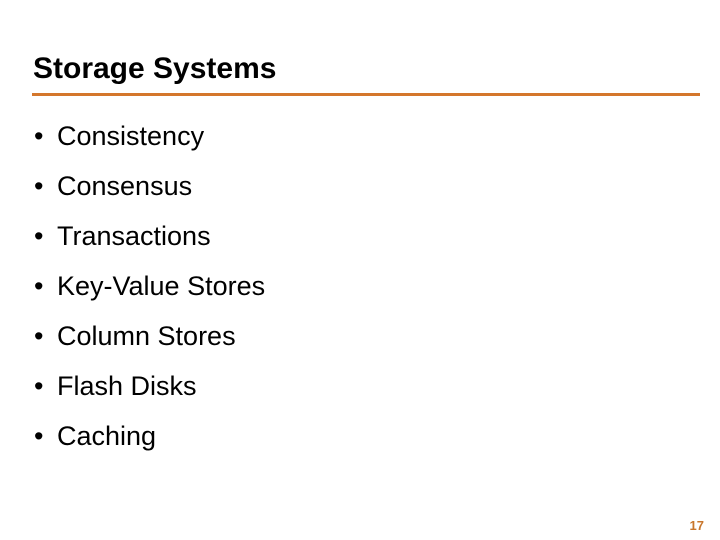  I want to click on list-item: • Consistency, so click(363, 143).